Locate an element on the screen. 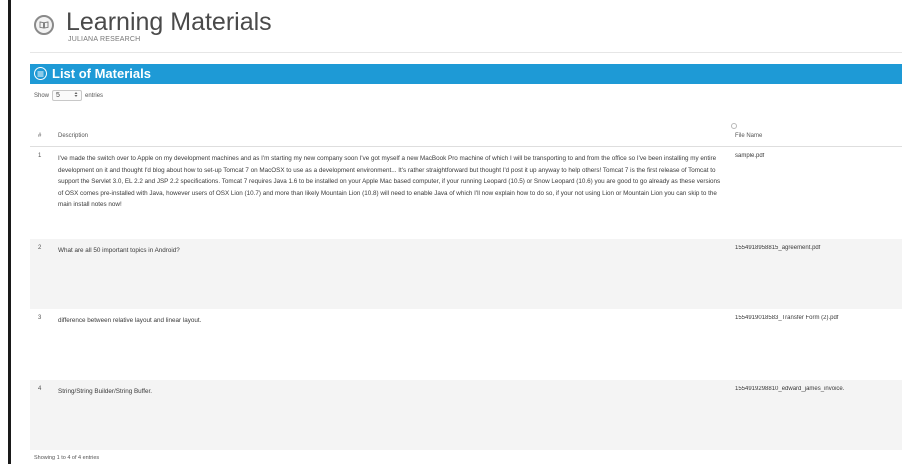 This screenshot has height=464, width=909. entries-per-page-select: 5 is located at coordinates (67, 95).